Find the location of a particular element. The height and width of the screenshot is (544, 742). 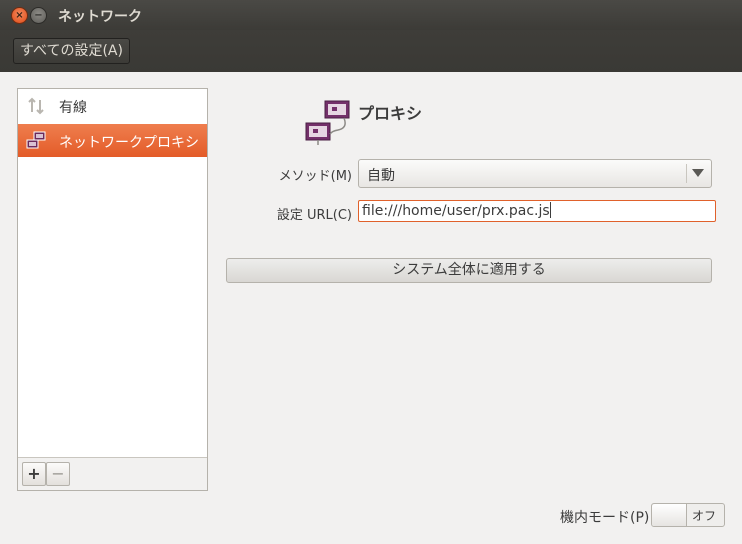

config-url-field: file:///home/user/prx.pac.js is located at coordinates (537, 211).